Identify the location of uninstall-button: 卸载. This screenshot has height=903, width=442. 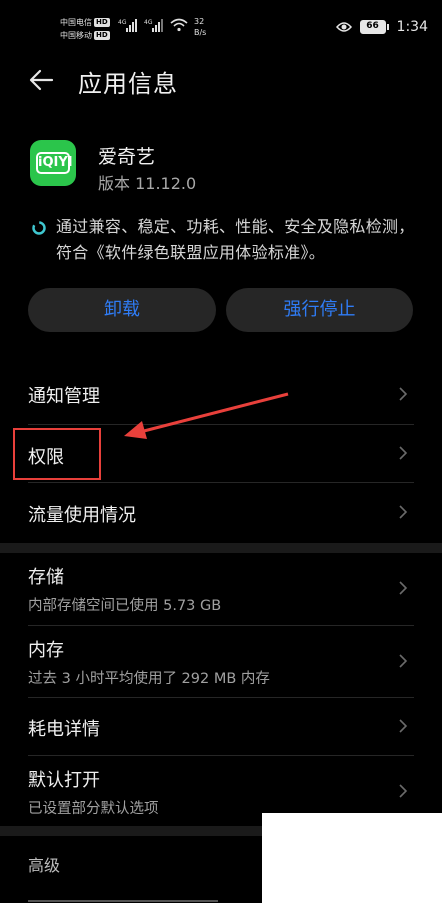
(122, 310).